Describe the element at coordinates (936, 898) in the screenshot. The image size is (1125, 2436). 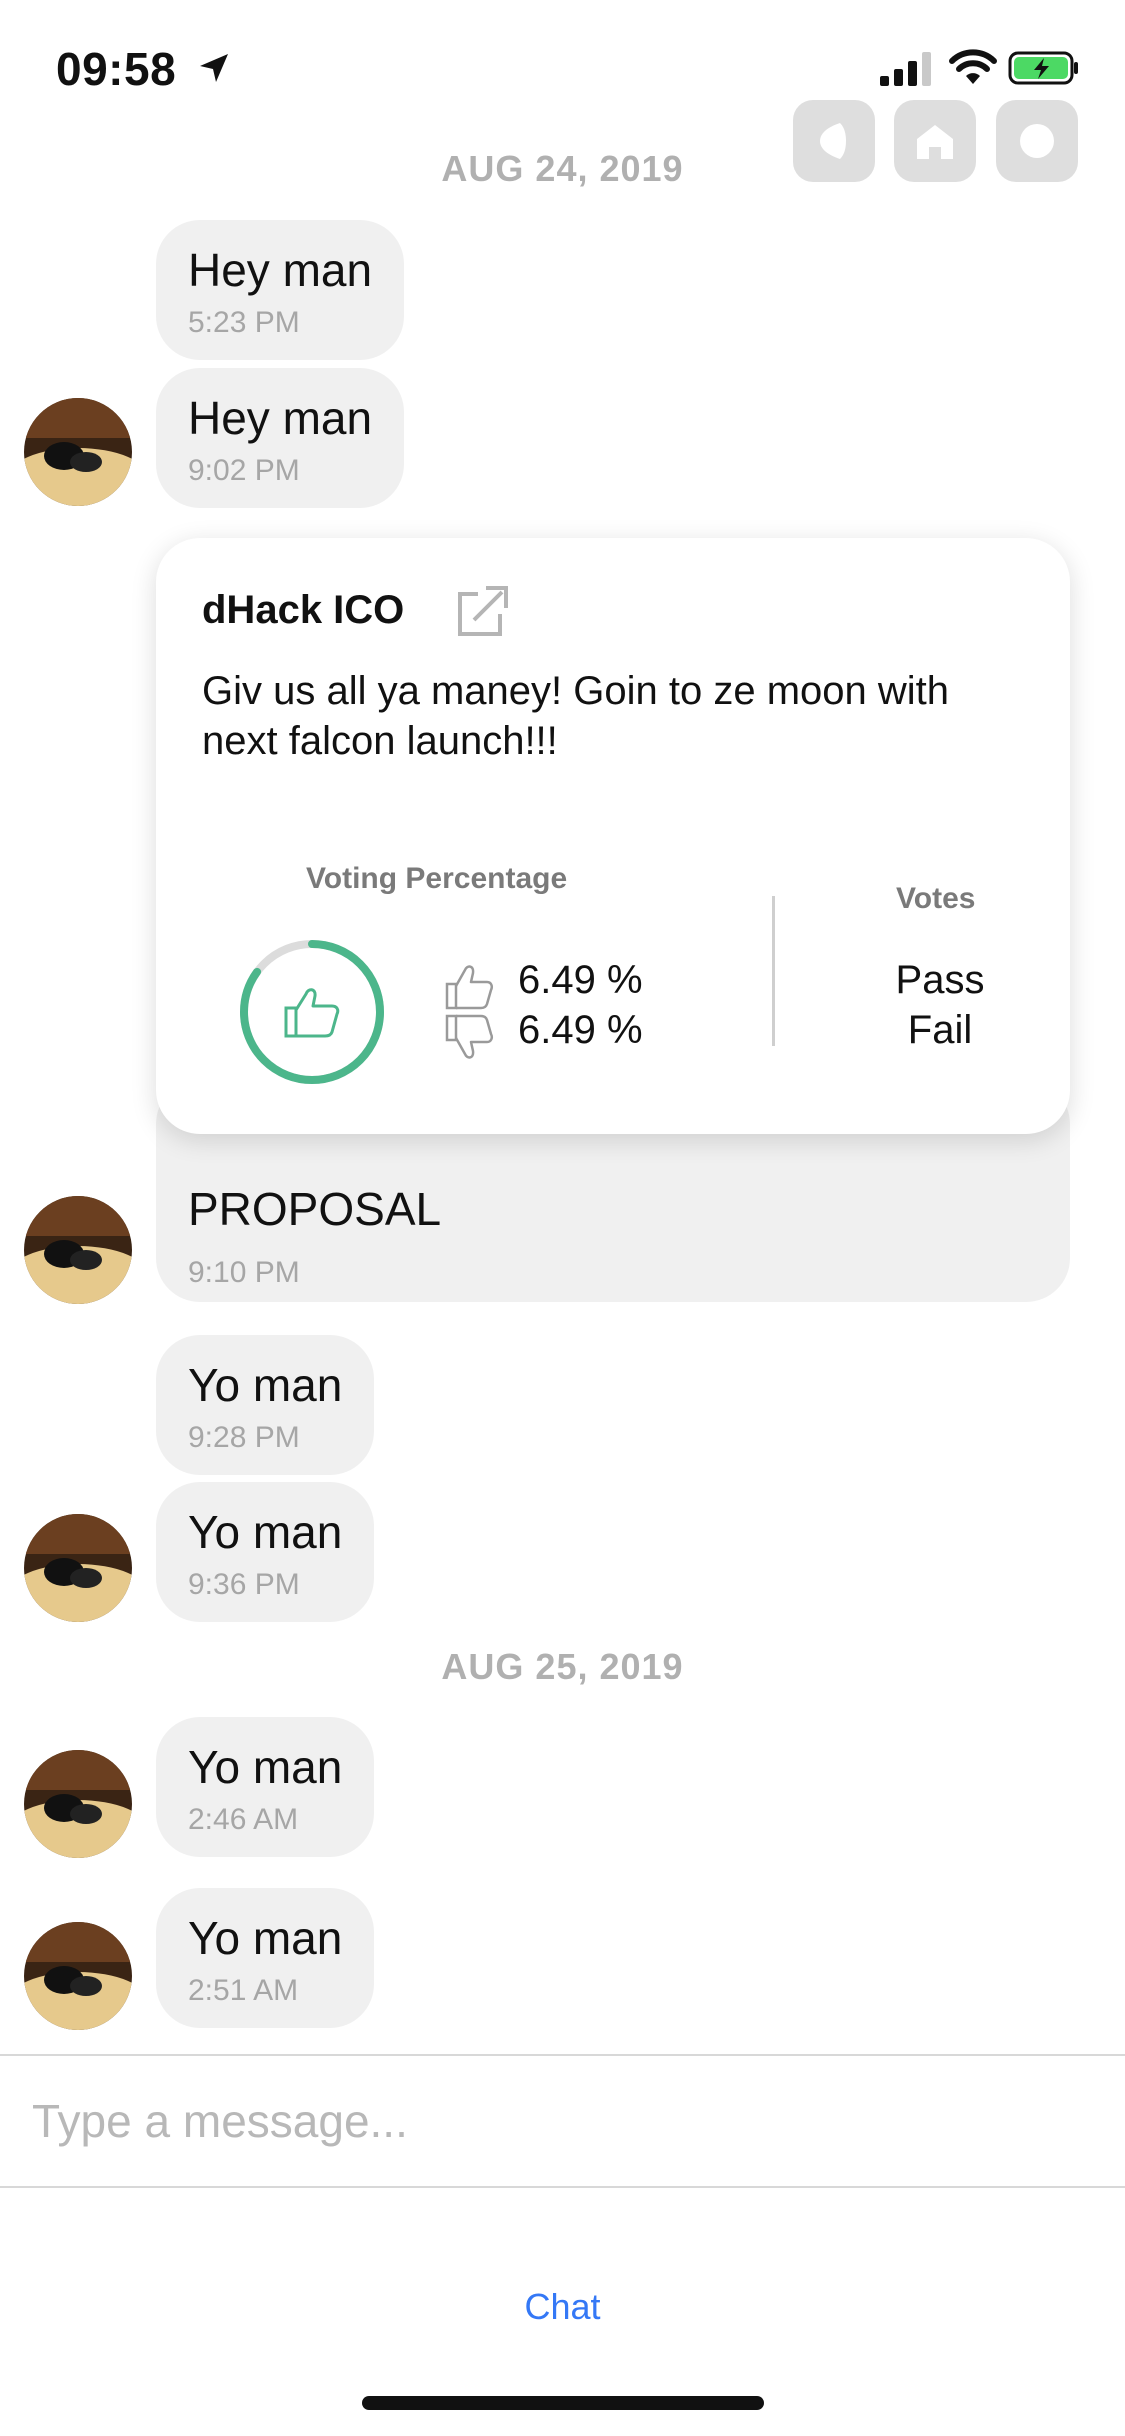
I see `votes-heading: Votes` at that location.